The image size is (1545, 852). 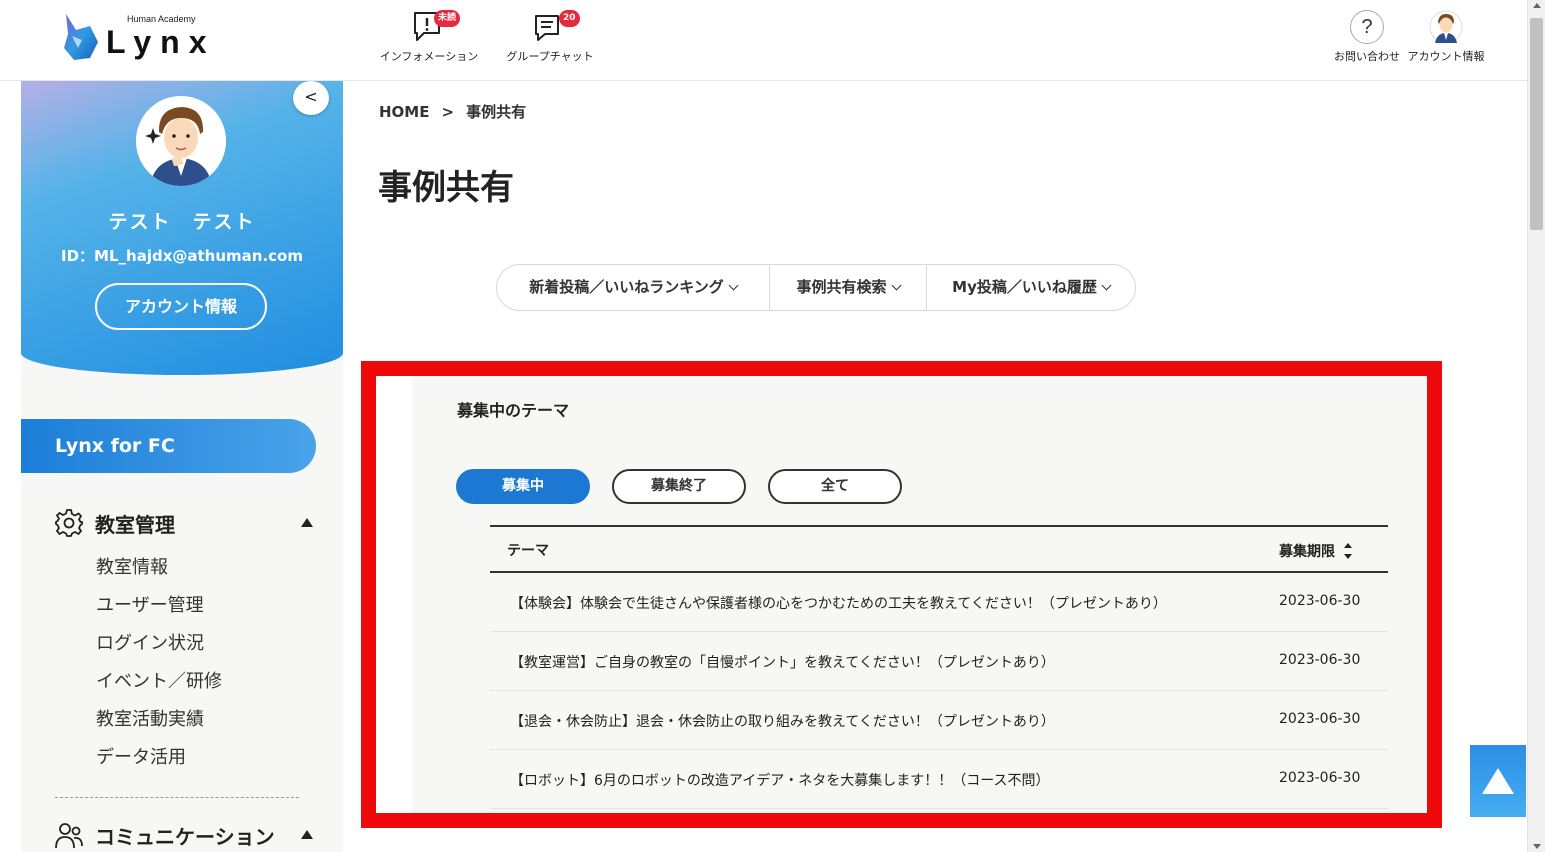 What do you see at coordinates (513, 410) in the screenshot?
I see `panel-title: 募集中のテーマ` at bounding box center [513, 410].